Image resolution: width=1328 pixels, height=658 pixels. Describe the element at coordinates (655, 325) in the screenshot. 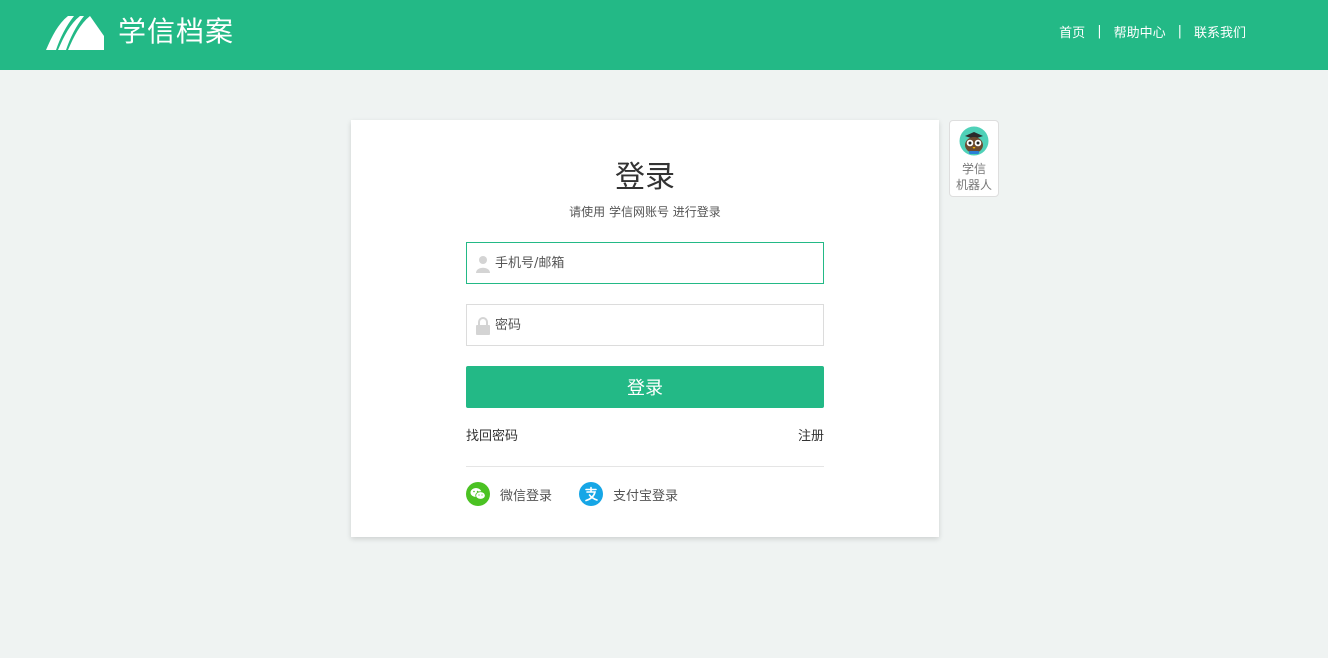

I see `password-input` at that location.